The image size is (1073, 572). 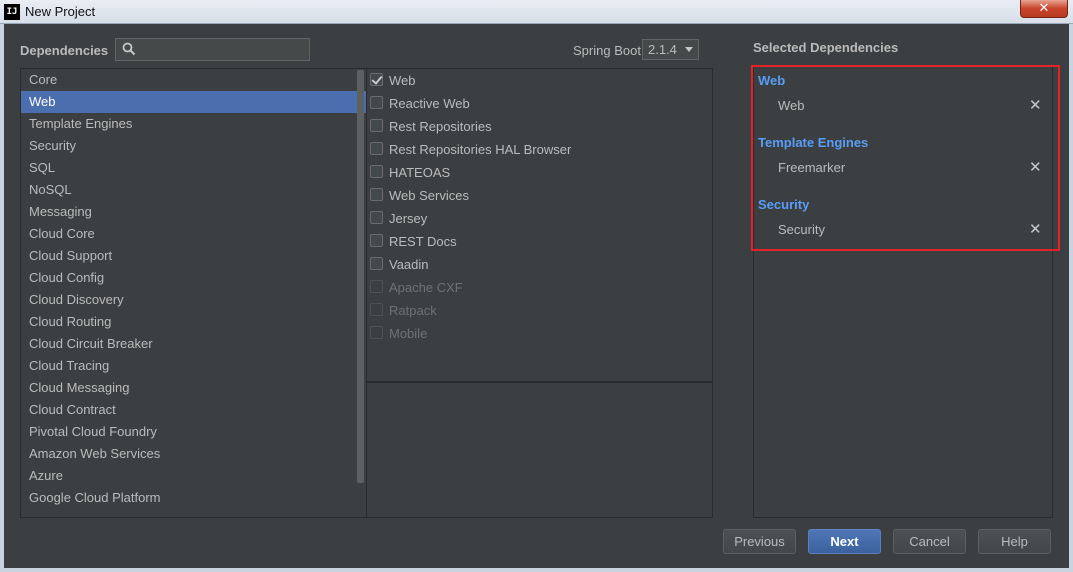 I want to click on dependency-item: Web, so click(x=539, y=80).